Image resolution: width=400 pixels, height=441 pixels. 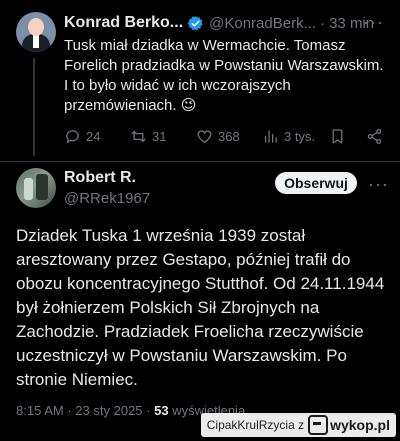 I want to click on wykop-watermark: CipakKrulRzycia z wykop.pl, so click(x=298, y=425).